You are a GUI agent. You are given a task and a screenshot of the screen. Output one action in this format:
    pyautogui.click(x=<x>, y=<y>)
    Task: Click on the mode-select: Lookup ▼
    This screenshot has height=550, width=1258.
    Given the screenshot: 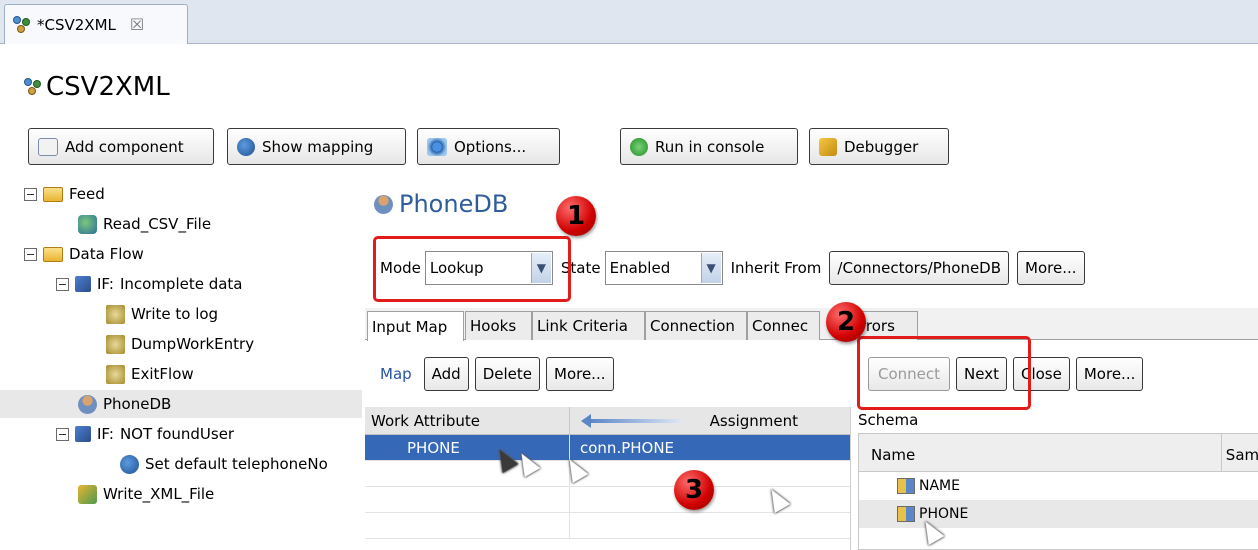 What is the action you would take?
    pyautogui.click(x=488, y=268)
    